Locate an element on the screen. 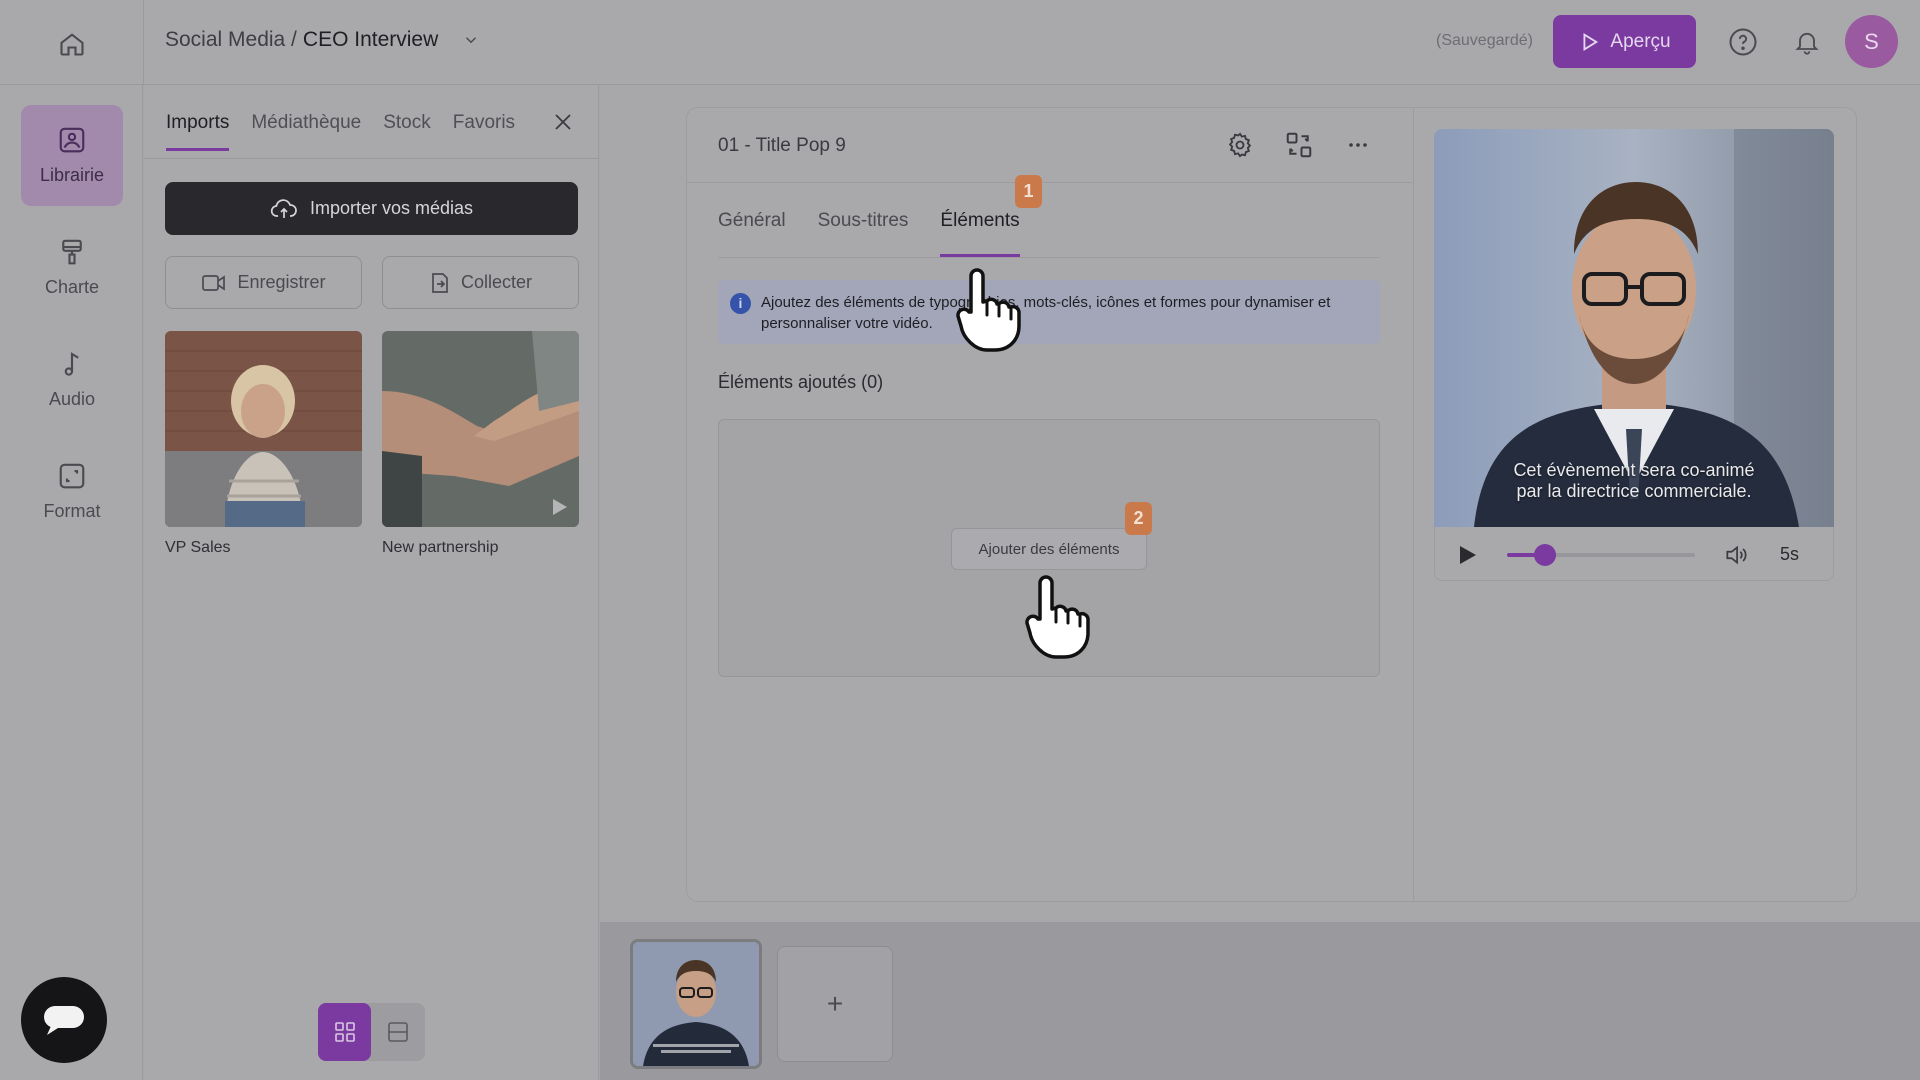  help-icon is located at coordinates (1743, 42).